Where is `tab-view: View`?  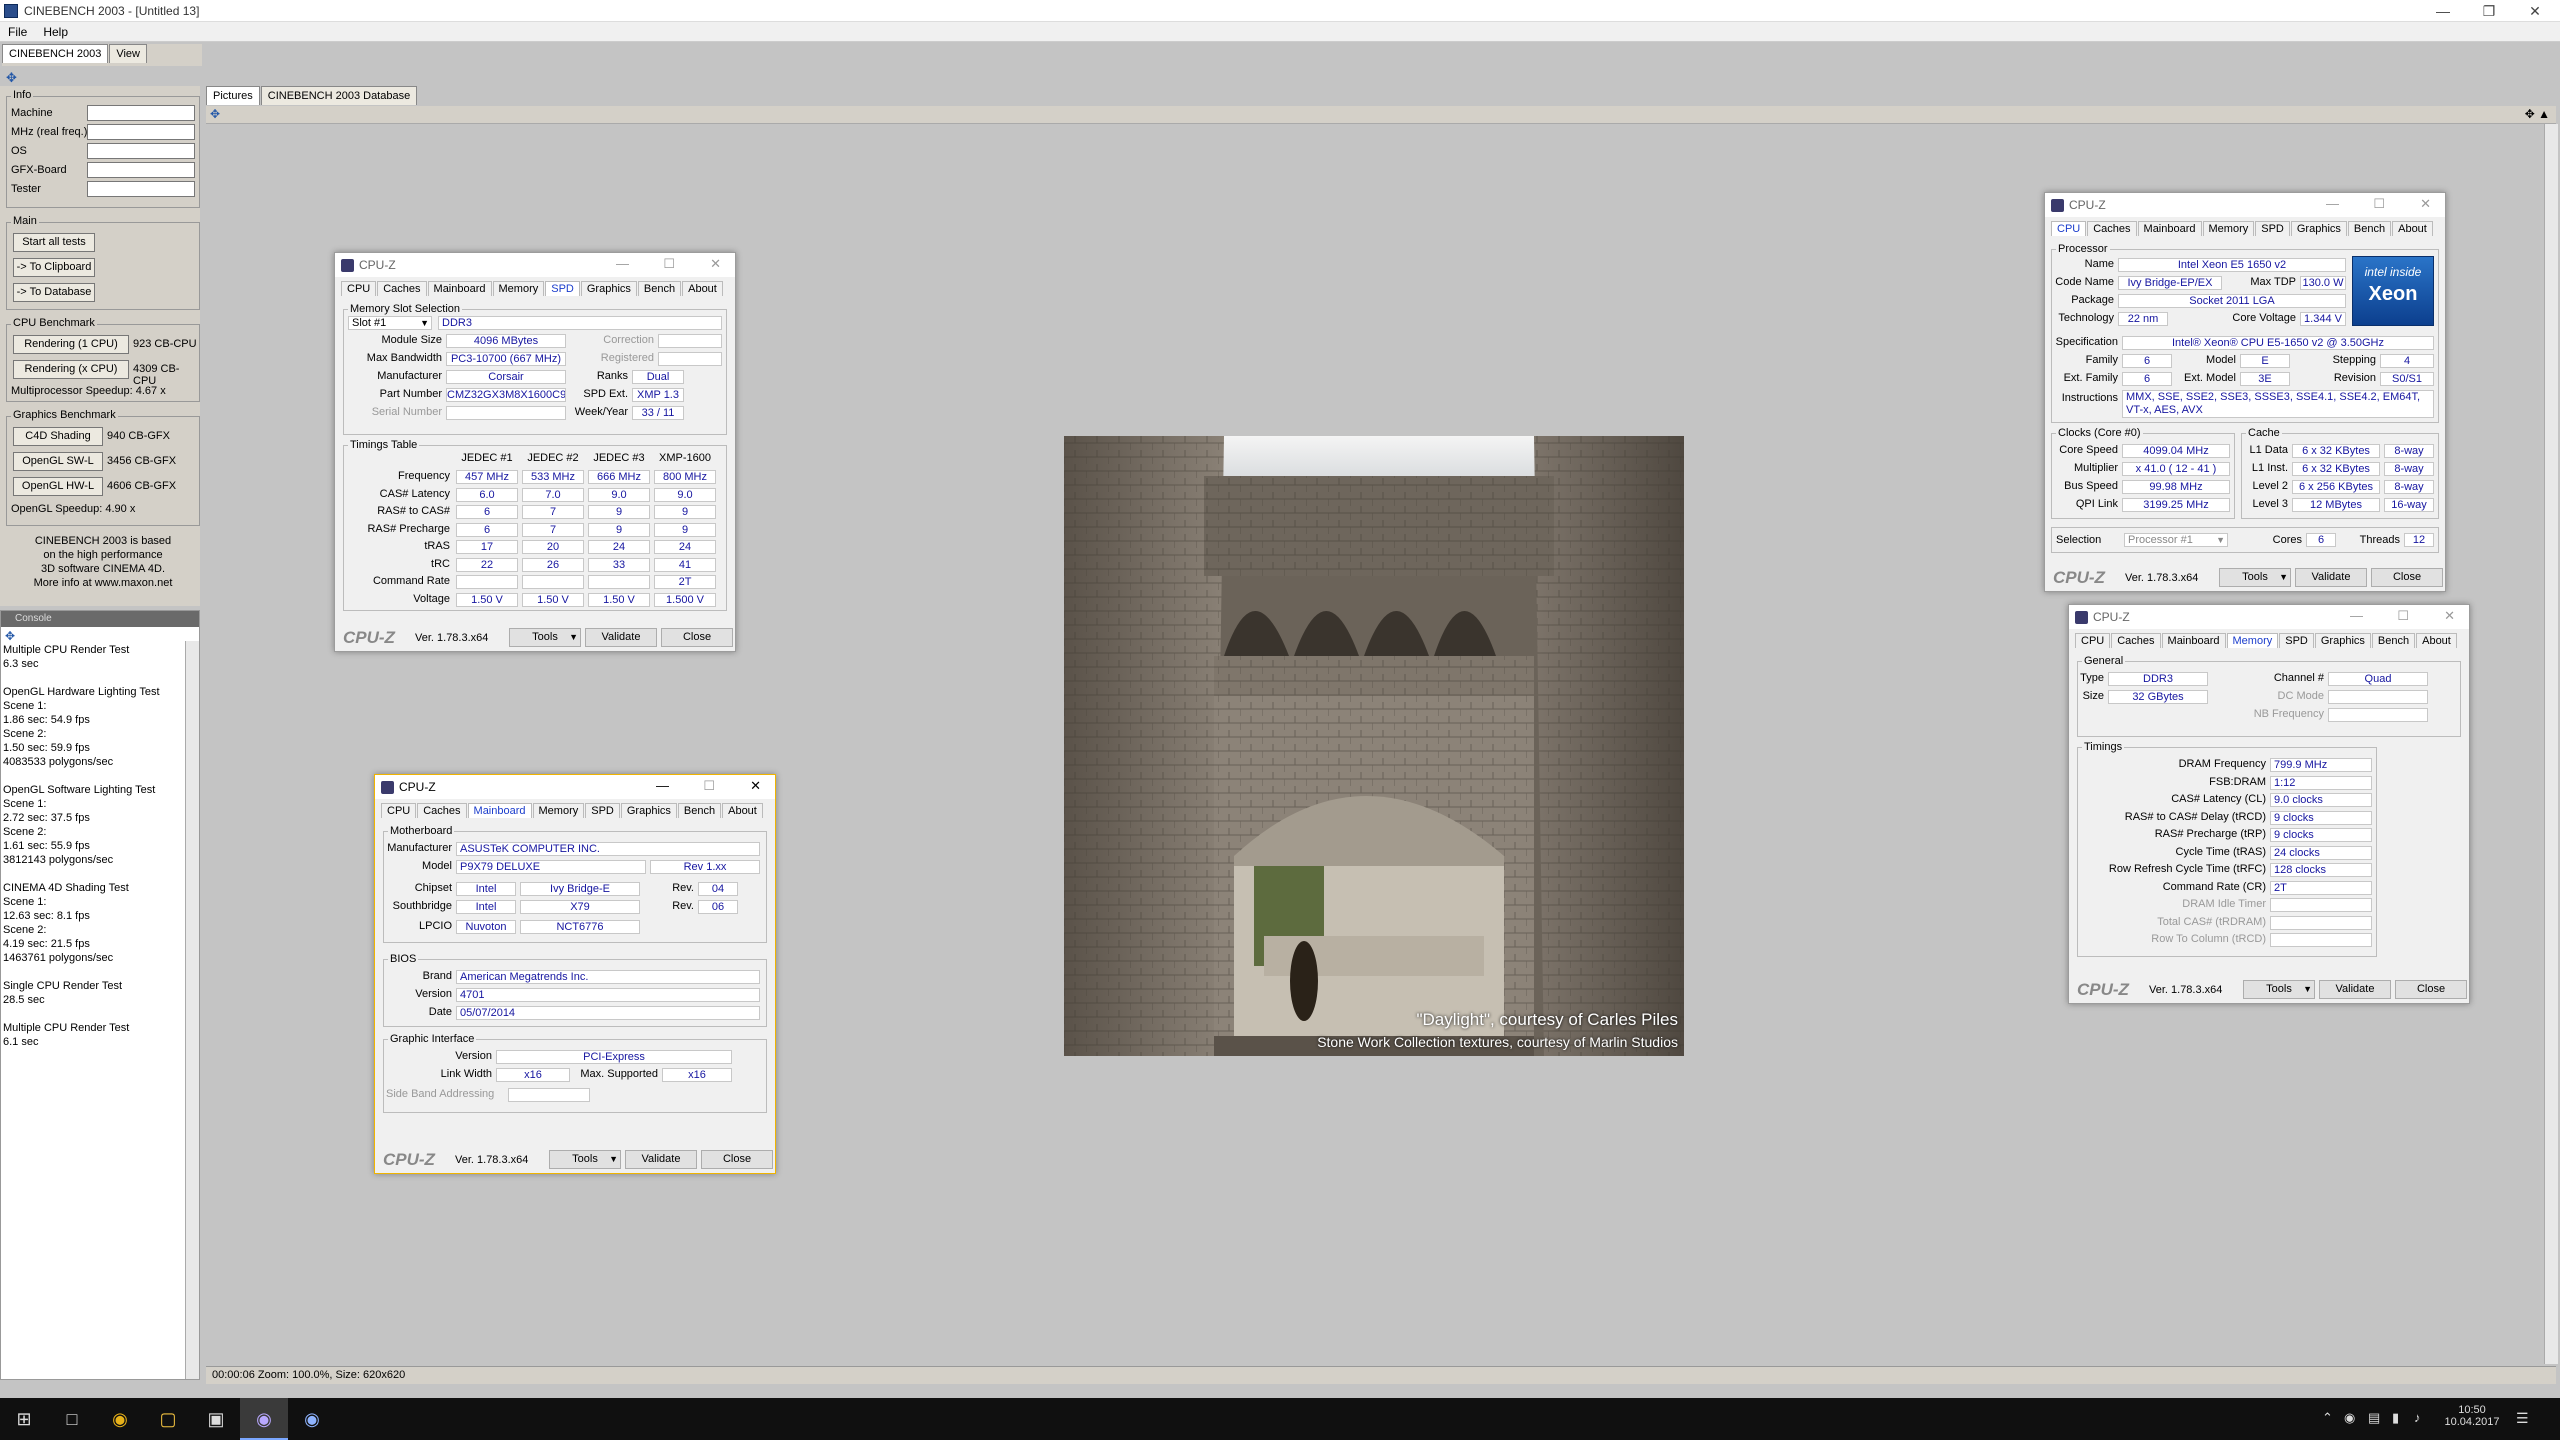
tab-view: View is located at coordinates (128, 53).